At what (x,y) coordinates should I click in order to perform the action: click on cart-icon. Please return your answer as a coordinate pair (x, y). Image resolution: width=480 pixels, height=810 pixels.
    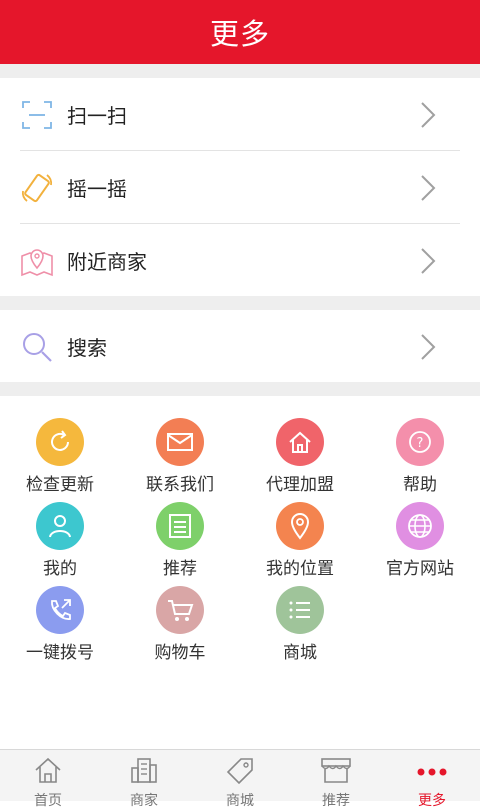
    Looking at the image, I should click on (180, 610).